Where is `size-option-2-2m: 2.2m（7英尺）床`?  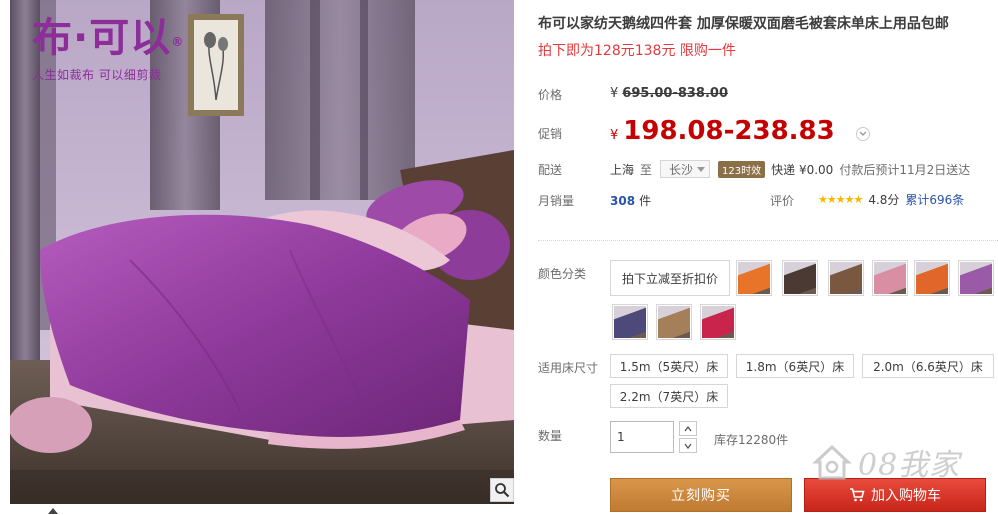
size-option-2-2m: 2.2m（7英尺）床 is located at coordinates (669, 396).